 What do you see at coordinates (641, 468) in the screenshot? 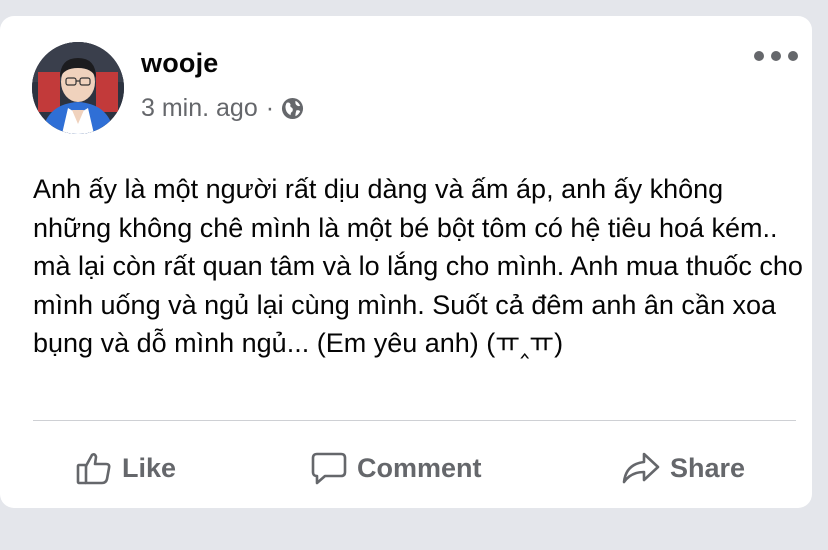
I see `share-arrow-icon` at bounding box center [641, 468].